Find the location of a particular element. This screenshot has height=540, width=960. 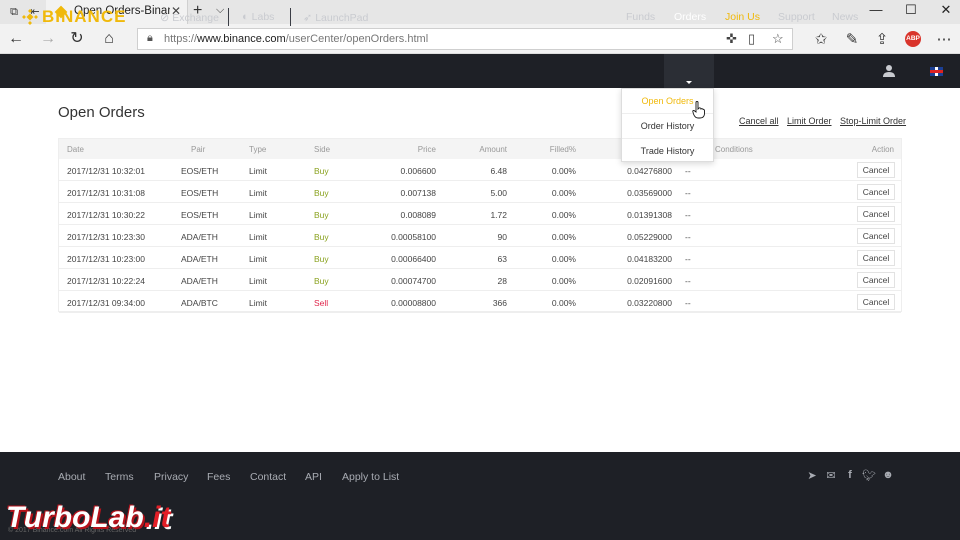

col-conditions: Conditions is located at coordinates (734, 149).